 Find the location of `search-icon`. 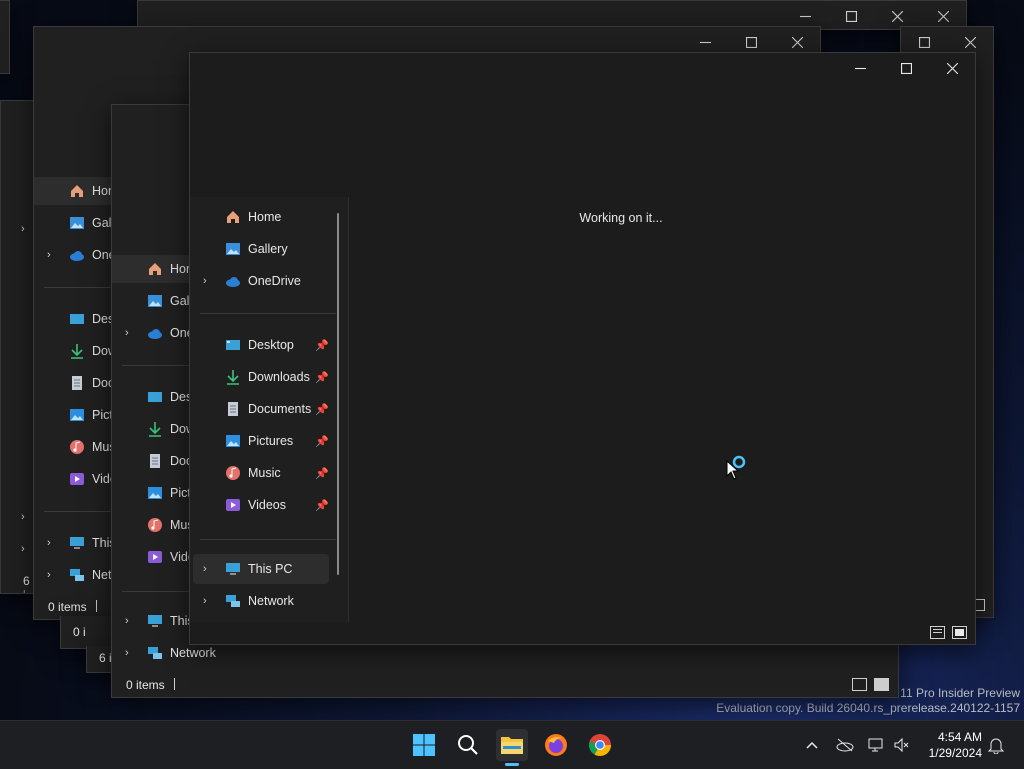

search-icon is located at coordinates (468, 745).